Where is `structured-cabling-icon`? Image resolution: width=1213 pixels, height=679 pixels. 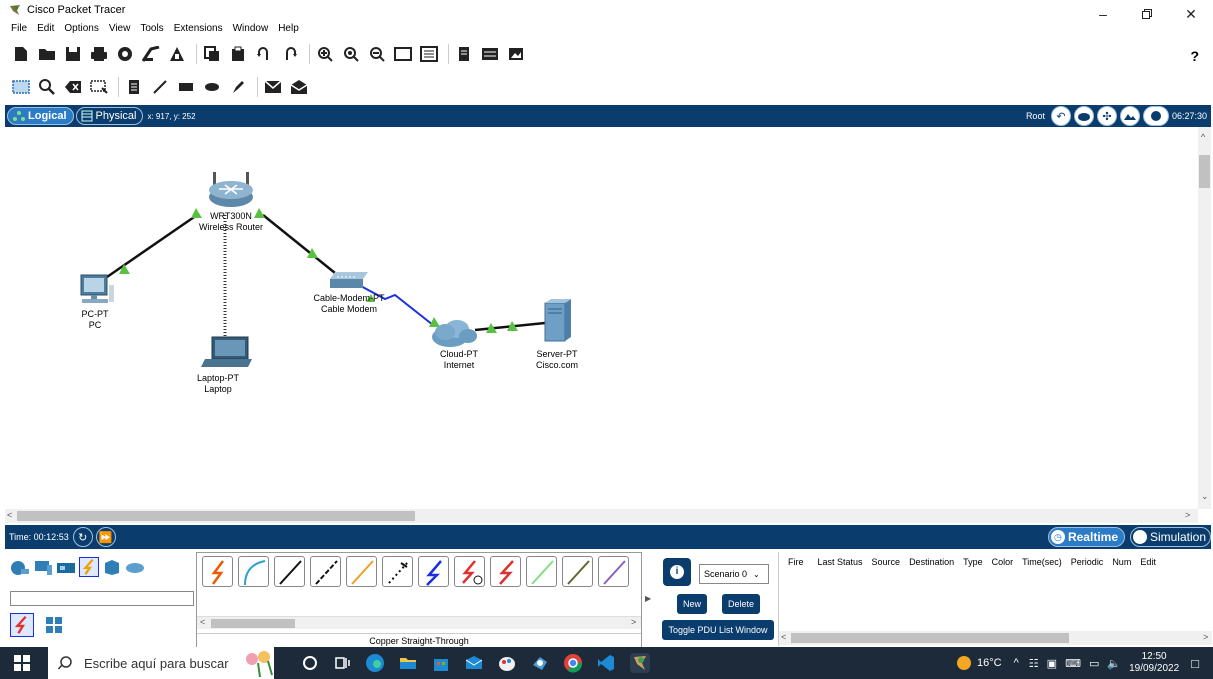 structured-cabling-icon is located at coordinates (54, 625).